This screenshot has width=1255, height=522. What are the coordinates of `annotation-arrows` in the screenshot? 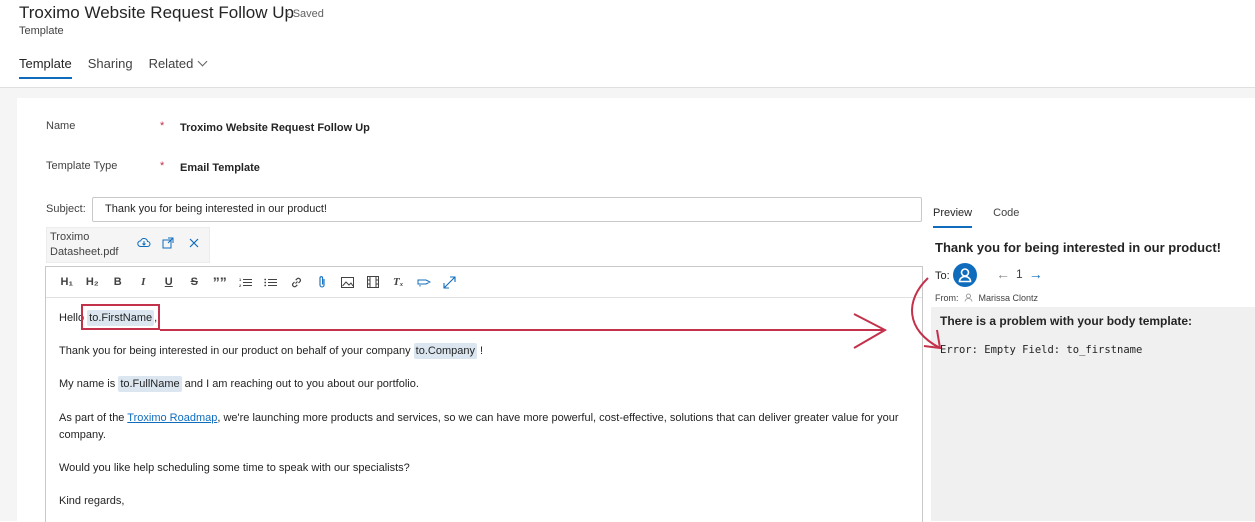 It's located at (551, 313).